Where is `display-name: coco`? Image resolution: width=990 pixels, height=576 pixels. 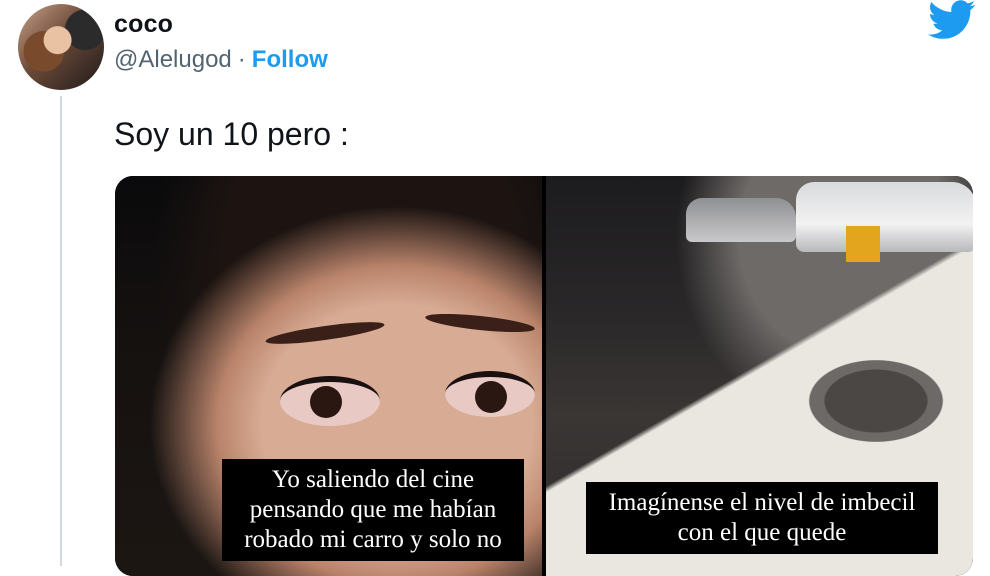 display-name: coco is located at coordinates (143, 24).